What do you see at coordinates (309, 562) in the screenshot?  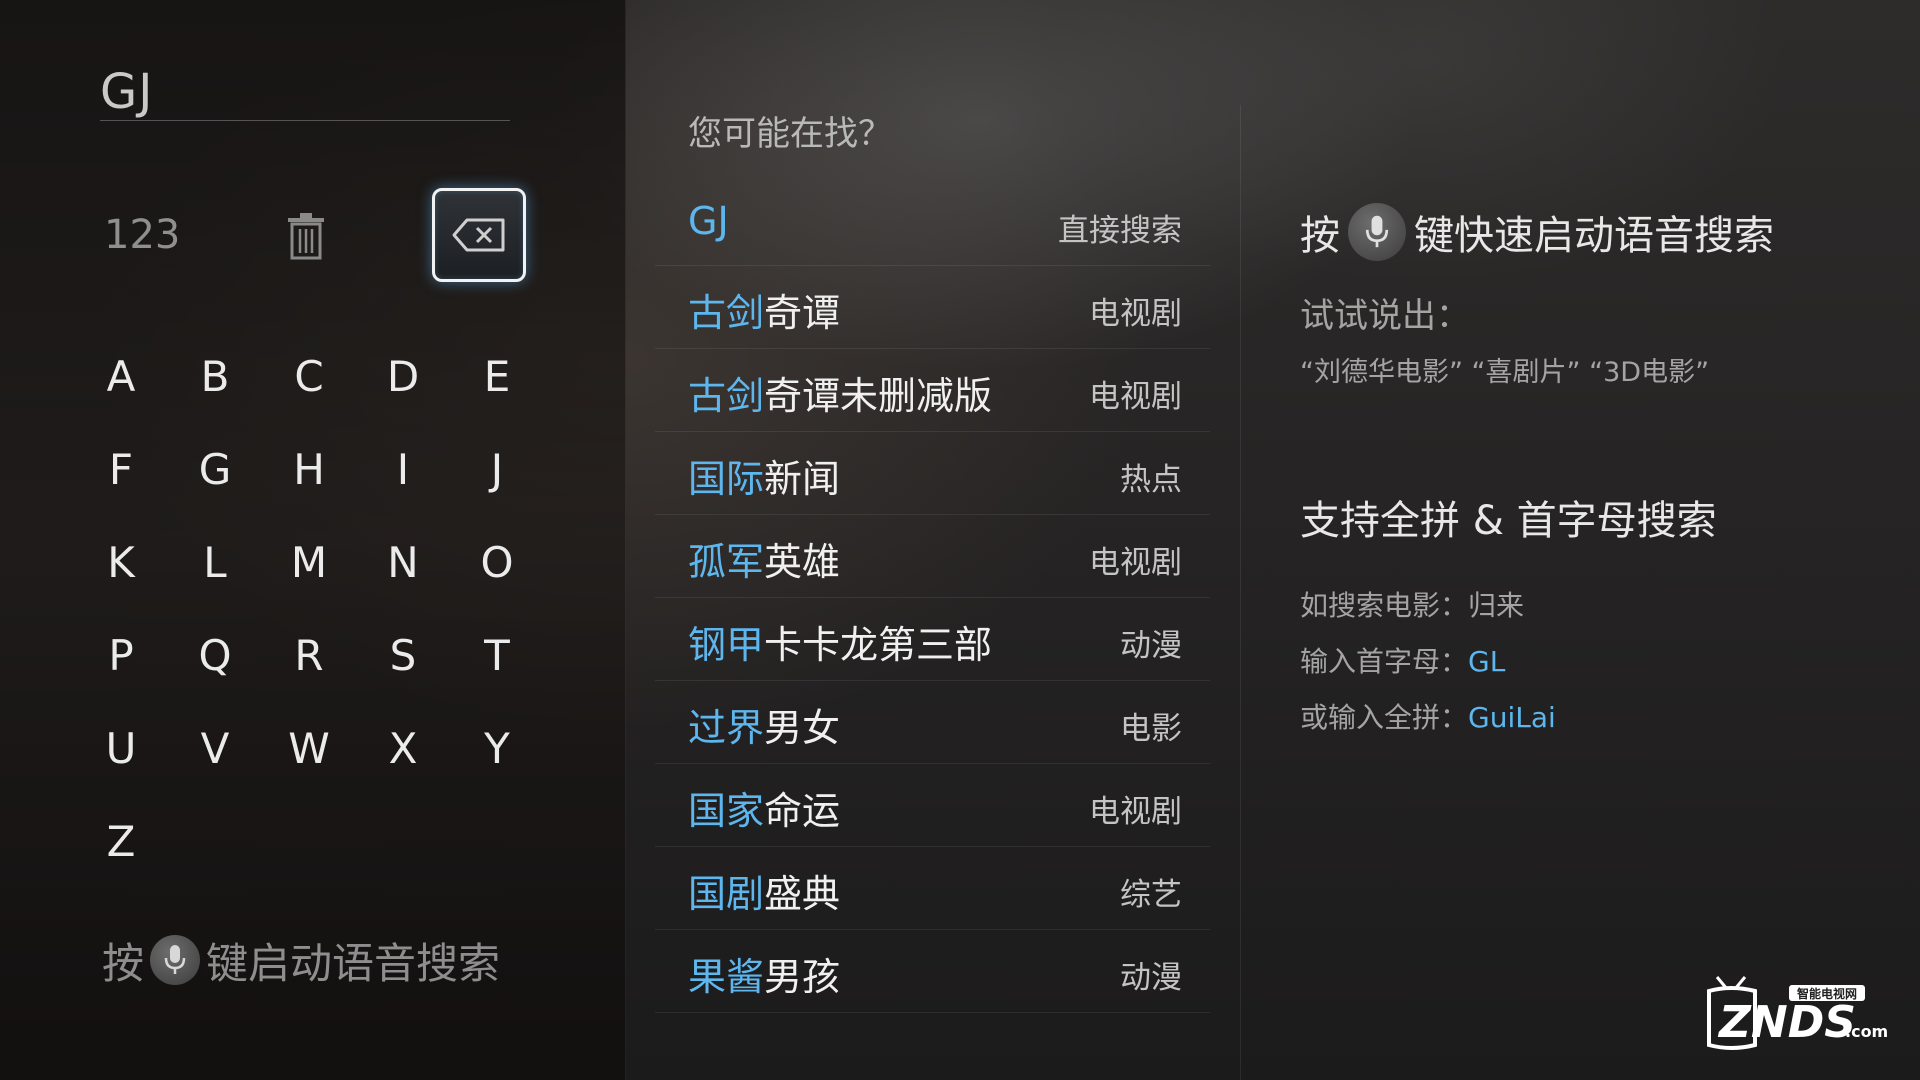 I see `key-m: M` at bounding box center [309, 562].